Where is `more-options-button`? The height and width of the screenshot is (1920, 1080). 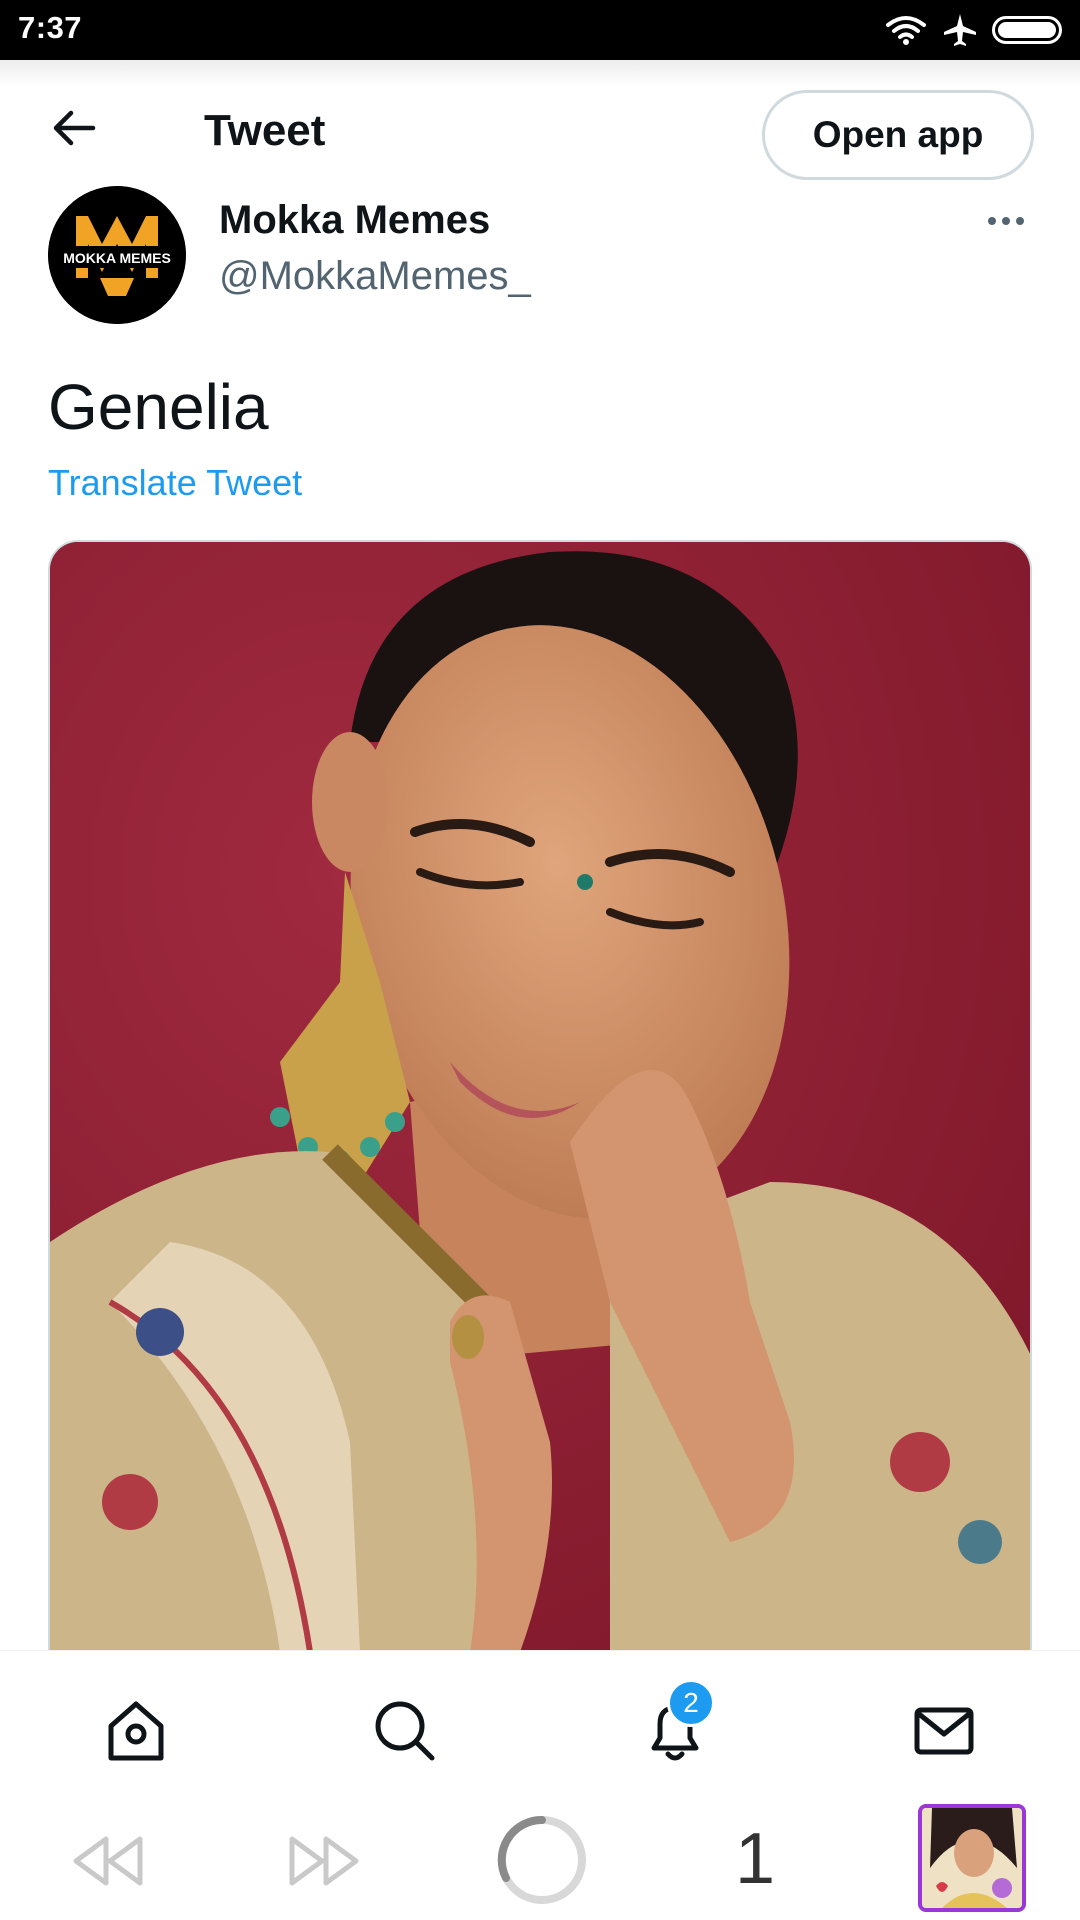
more-options-button is located at coordinates (1006, 221).